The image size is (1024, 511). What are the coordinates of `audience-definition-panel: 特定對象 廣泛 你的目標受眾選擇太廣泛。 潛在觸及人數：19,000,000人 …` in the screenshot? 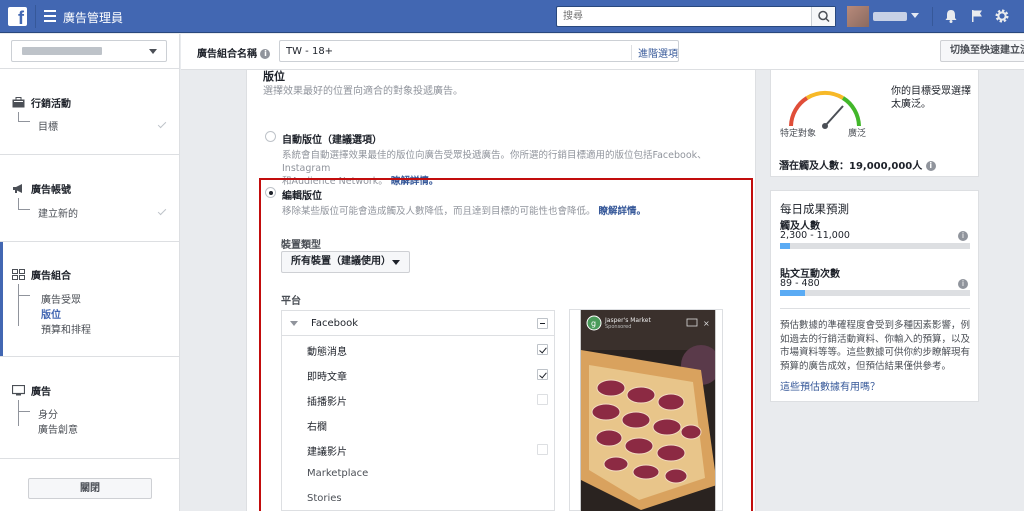 It's located at (874, 123).